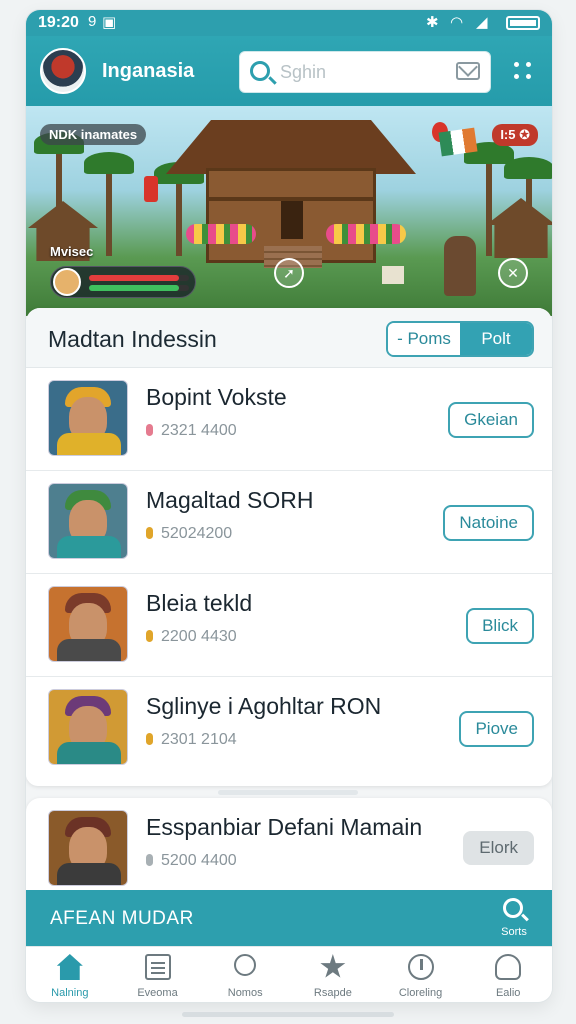  What do you see at coordinates (289, 728) in the screenshot?
I see `list-item: Sglinye i Agohltar RON 2301 2104 Piove` at bounding box center [289, 728].